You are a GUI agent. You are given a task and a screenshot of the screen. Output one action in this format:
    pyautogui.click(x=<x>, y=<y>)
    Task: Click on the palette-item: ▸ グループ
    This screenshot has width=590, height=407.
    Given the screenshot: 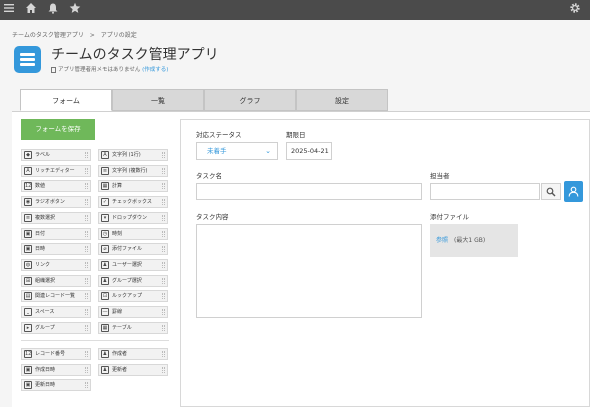 What is the action you would take?
    pyautogui.click(x=56, y=327)
    